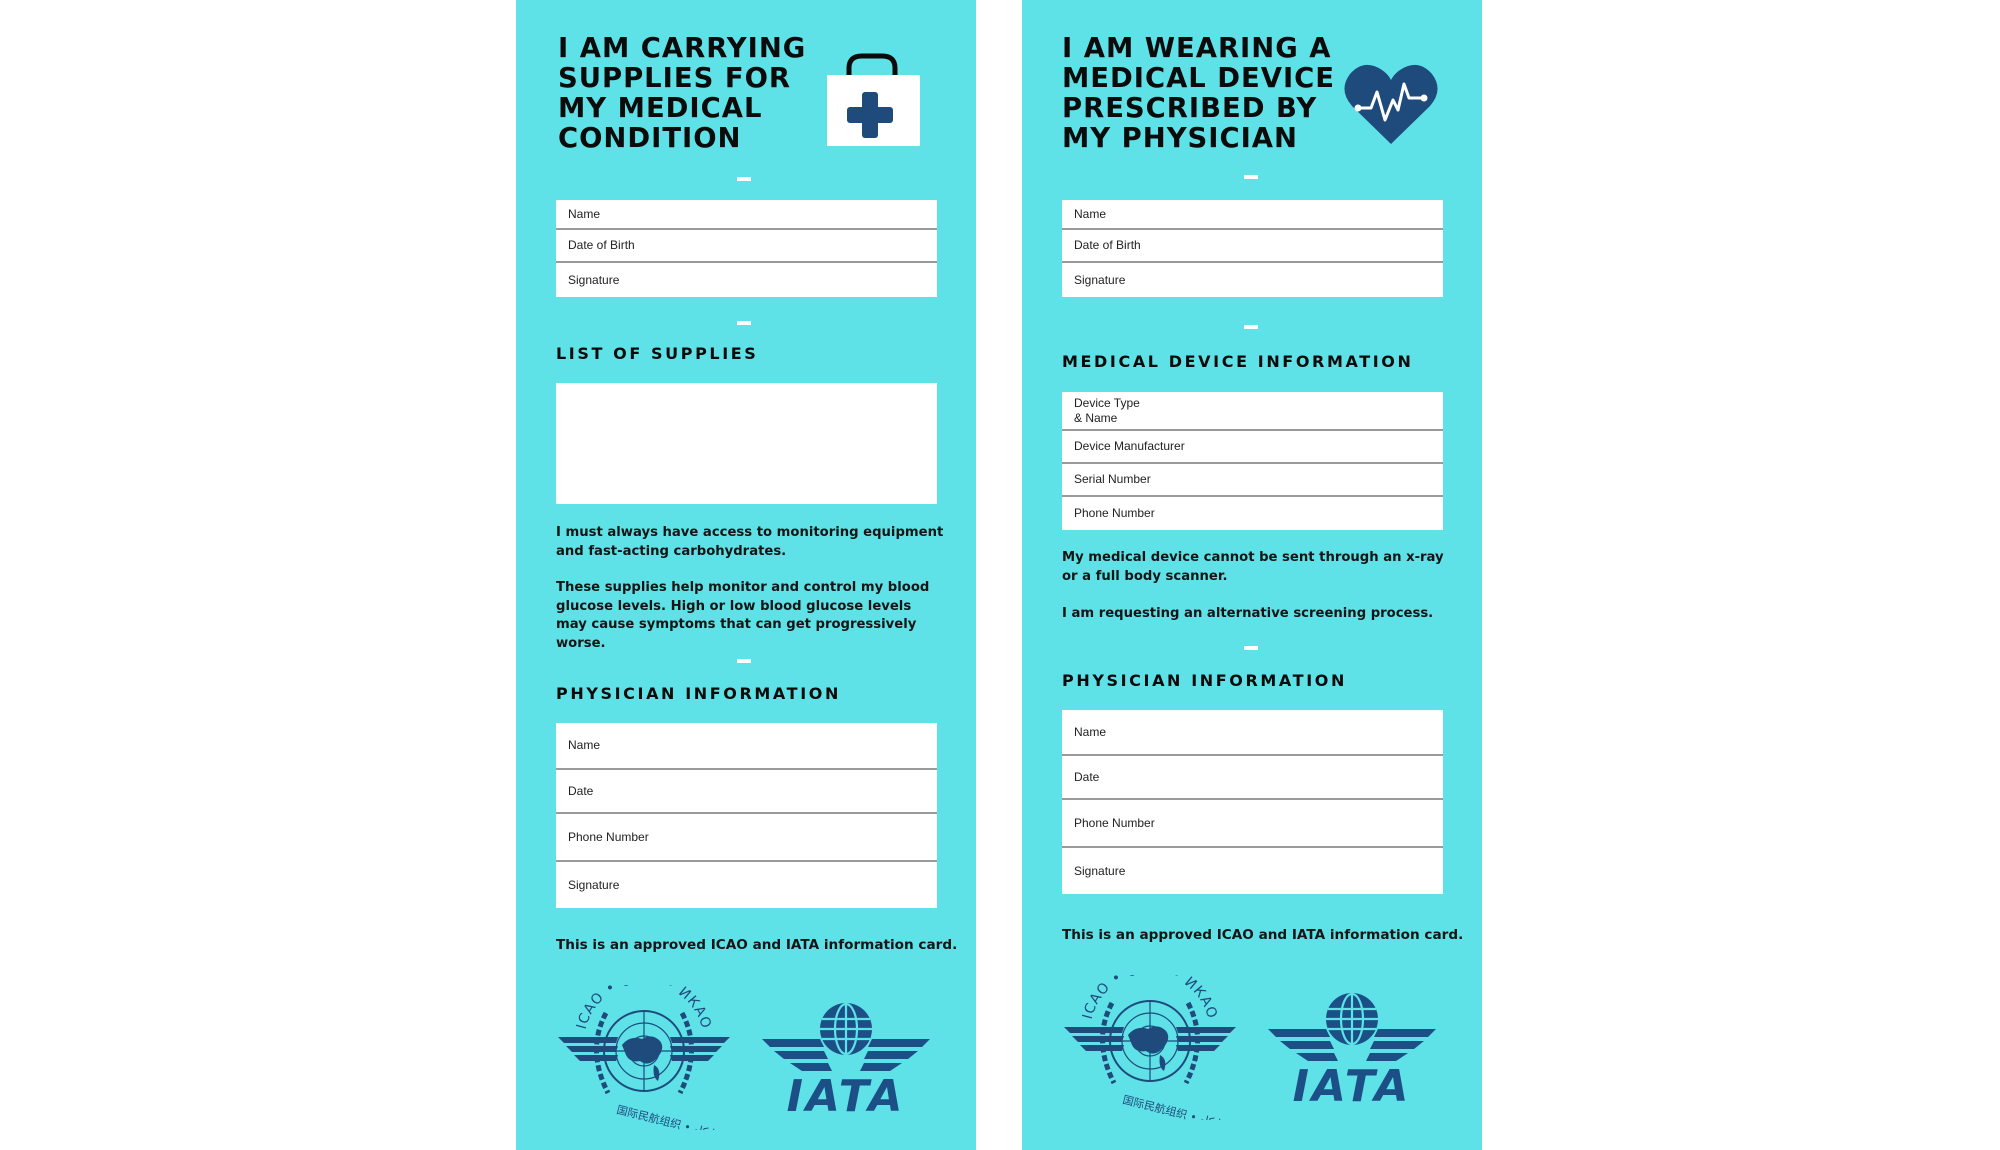 This screenshot has width=2000, height=1150. I want to click on field-label: Device Manufacturer, so click(1129, 446).